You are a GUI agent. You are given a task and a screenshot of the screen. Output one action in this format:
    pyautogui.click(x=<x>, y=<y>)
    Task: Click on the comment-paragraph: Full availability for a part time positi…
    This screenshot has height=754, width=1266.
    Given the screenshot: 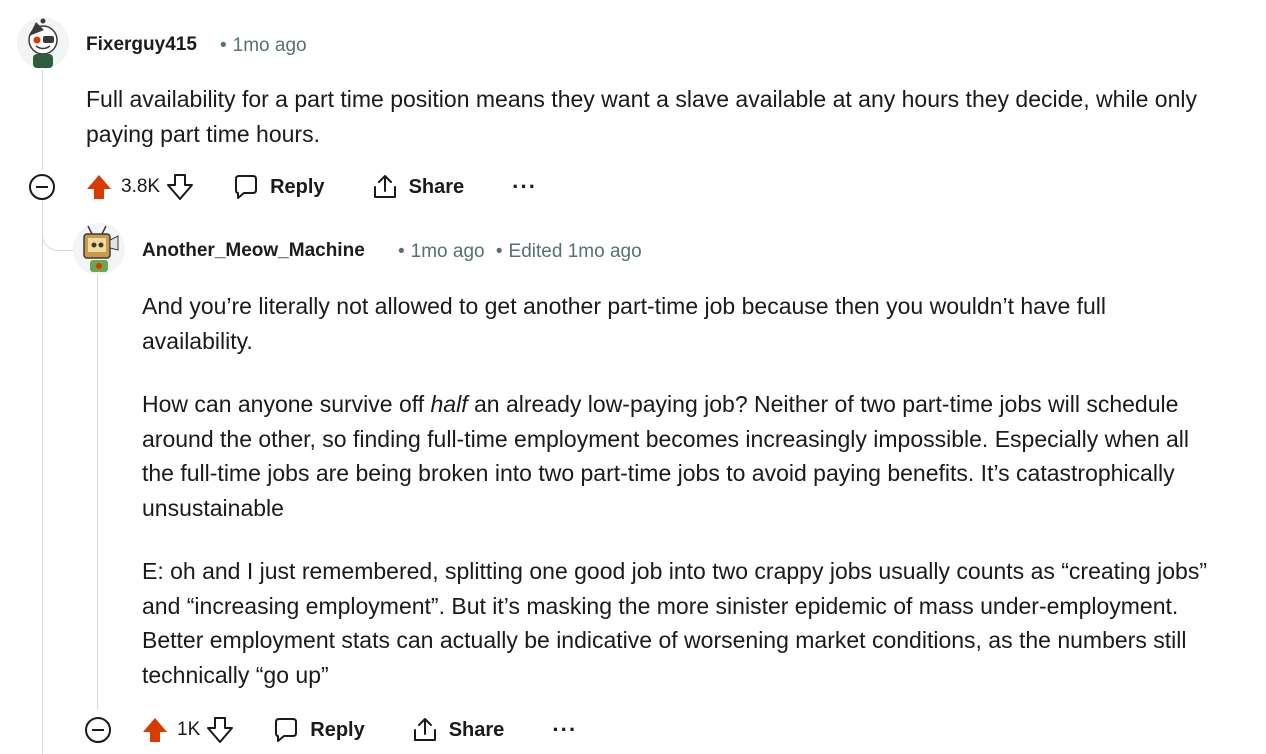 What is the action you would take?
    pyautogui.click(x=641, y=116)
    